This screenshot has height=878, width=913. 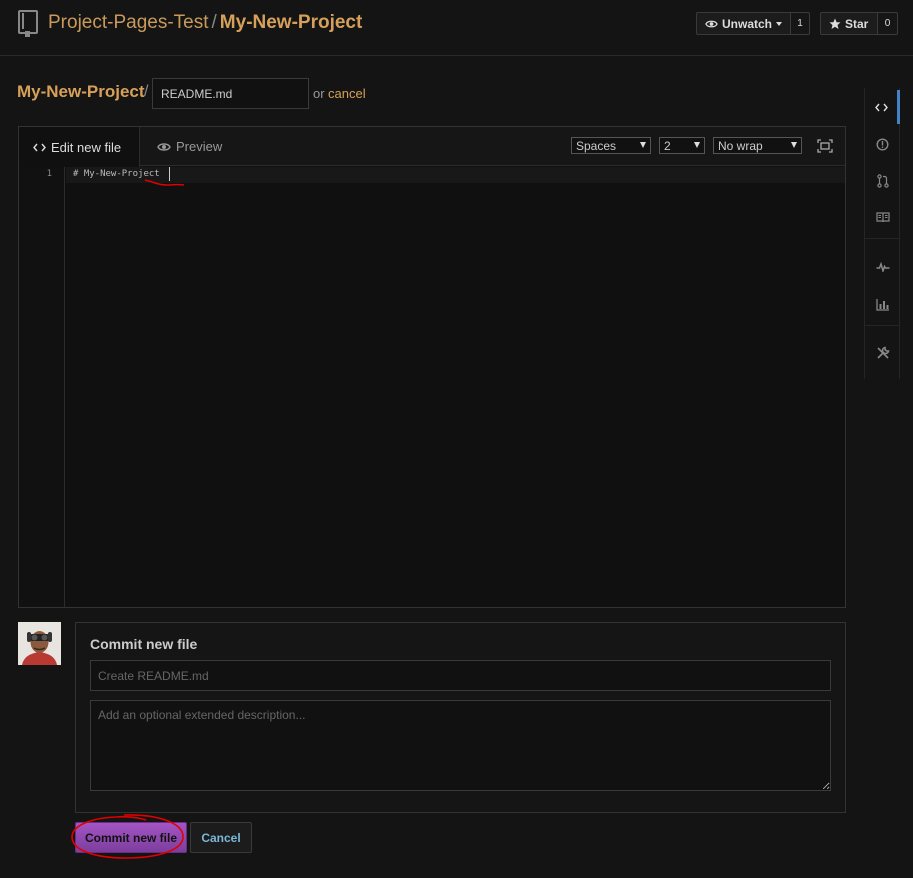 I want to click on book-icon, so click(x=882, y=216).